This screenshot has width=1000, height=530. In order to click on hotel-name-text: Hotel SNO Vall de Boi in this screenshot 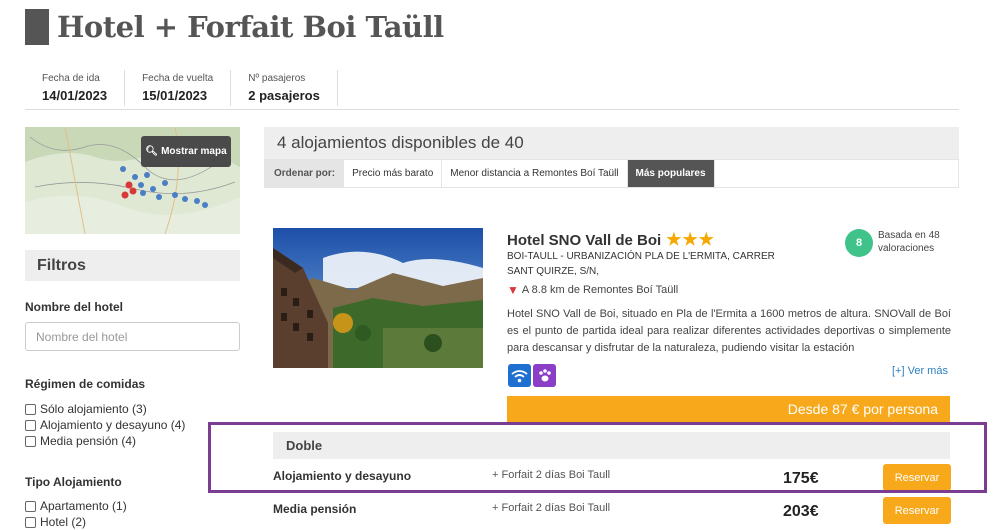, I will do `click(584, 240)`.